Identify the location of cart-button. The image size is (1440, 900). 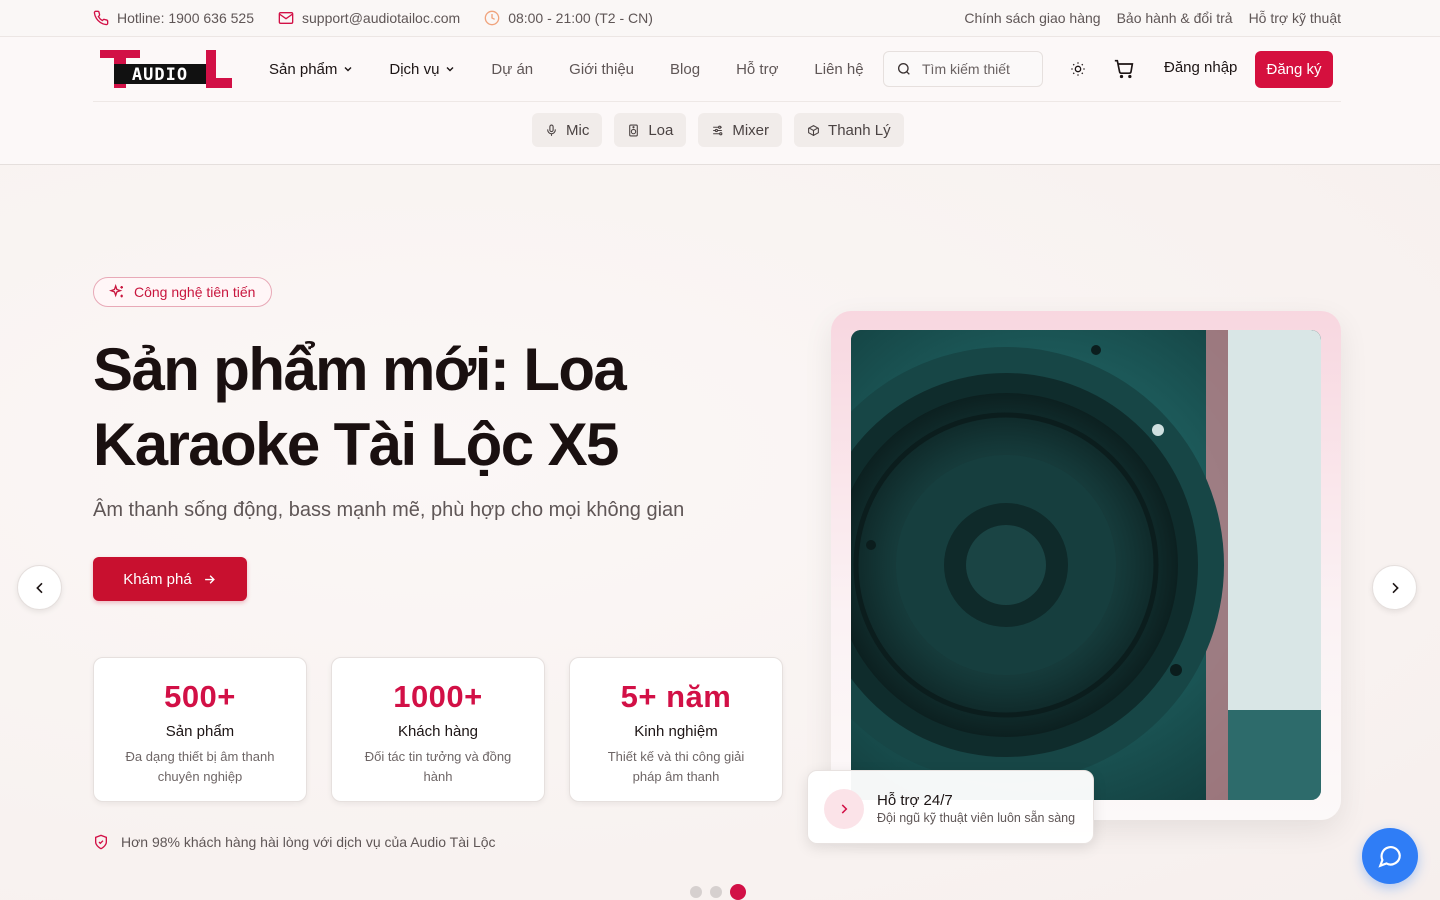
(1124, 69).